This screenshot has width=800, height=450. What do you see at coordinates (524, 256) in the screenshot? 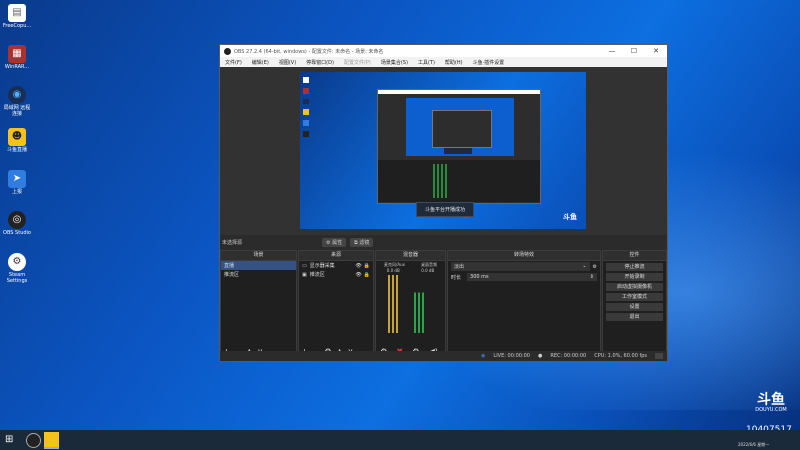
I see `transitions-header: 转场特效` at bounding box center [524, 256].